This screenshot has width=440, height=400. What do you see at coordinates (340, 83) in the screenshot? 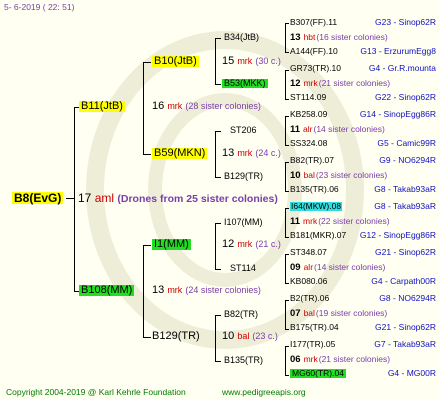
I see `g5-info: 12 mrk(21 sister colonies)` at bounding box center [340, 83].